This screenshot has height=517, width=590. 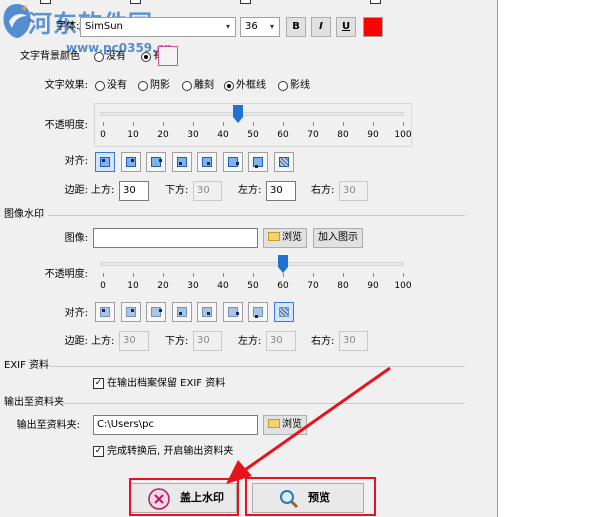 I want to click on image-margin-label: 边距:, so click(x=76, y=341).